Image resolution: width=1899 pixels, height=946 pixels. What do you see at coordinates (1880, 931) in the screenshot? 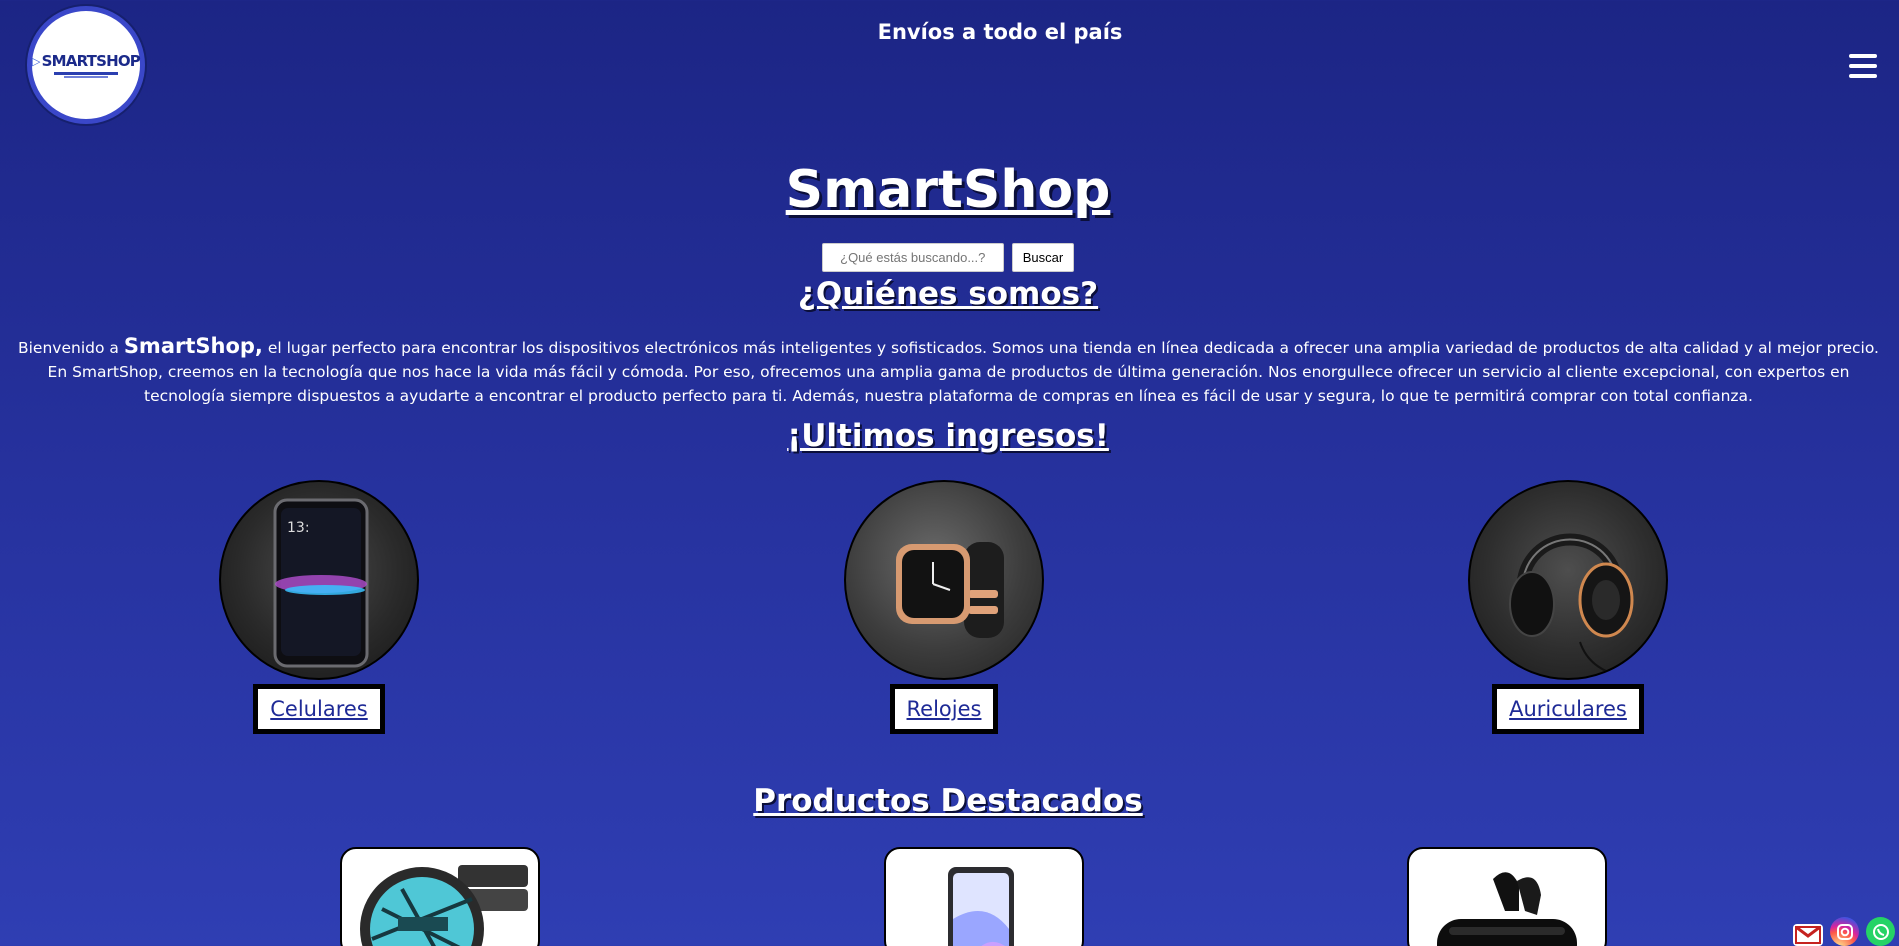
I see `whatsapp-icon` at bounding box center [1880, 931].